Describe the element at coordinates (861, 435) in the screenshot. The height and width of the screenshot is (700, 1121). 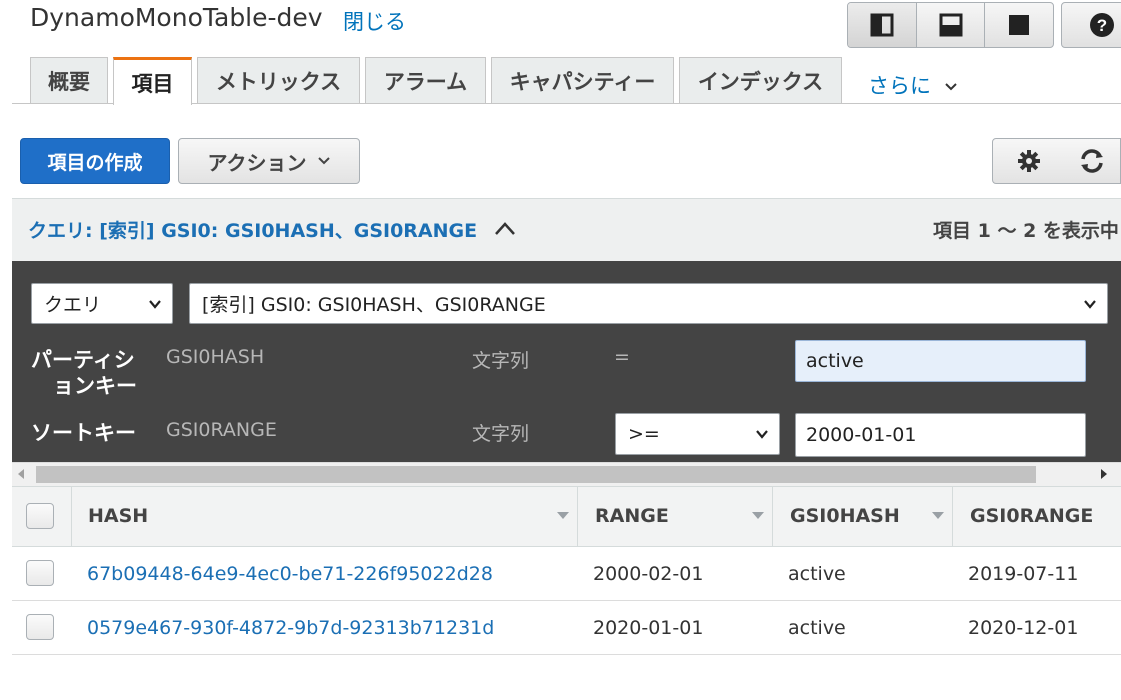
I see `sort-key-value: 2000-01-01` at that location.